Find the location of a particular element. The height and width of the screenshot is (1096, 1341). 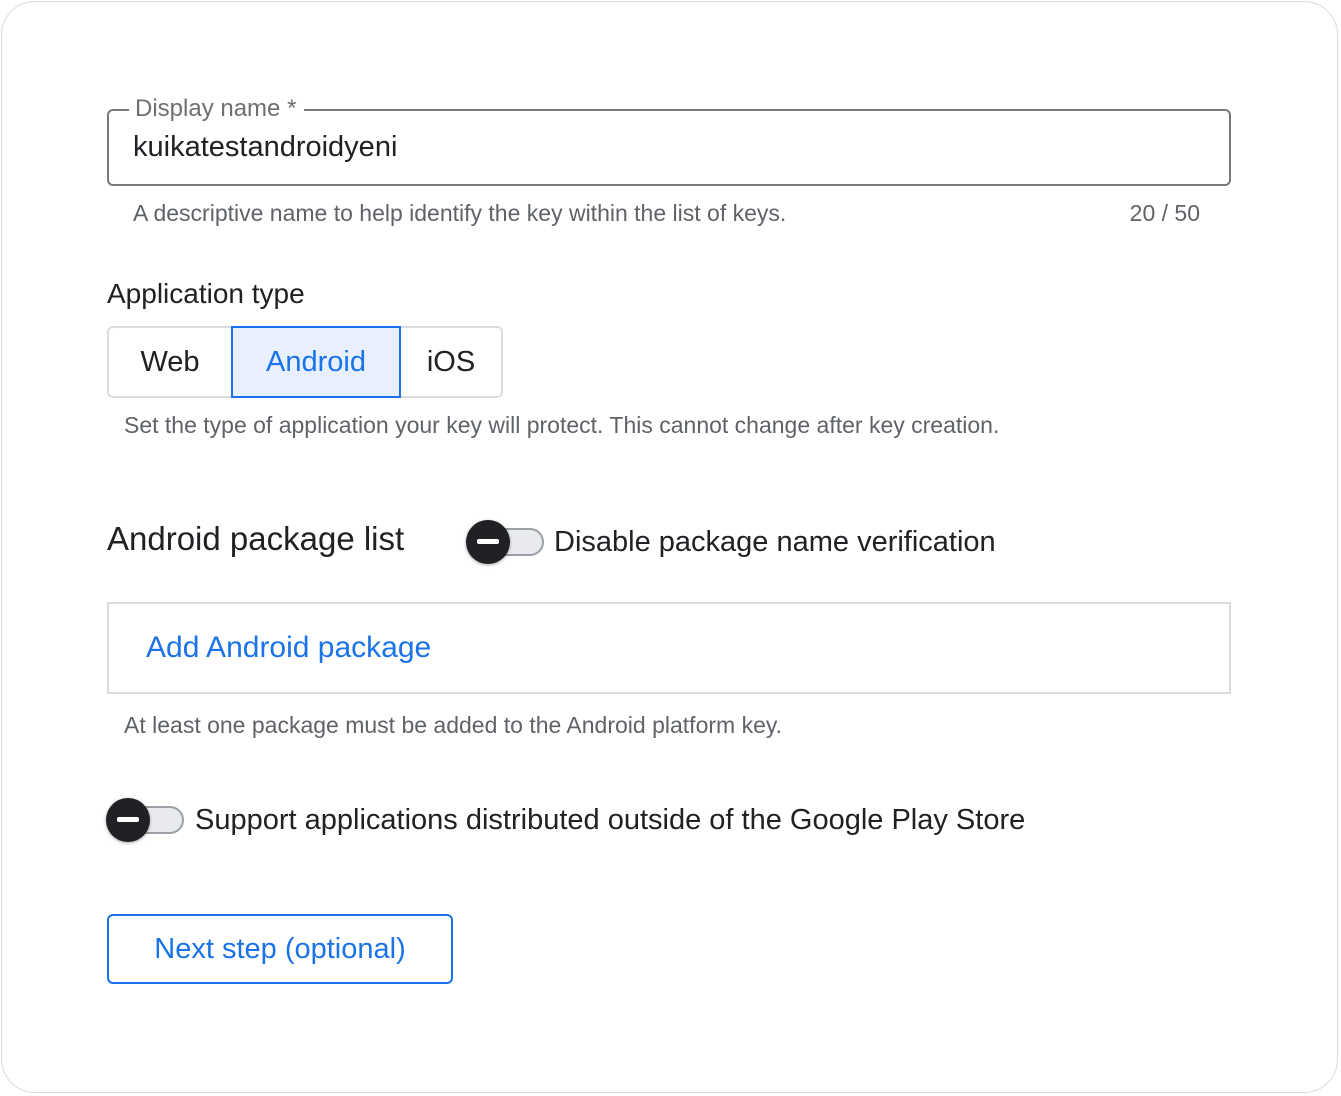

display-name-field: Display name * is located at coordinates (669, 140).